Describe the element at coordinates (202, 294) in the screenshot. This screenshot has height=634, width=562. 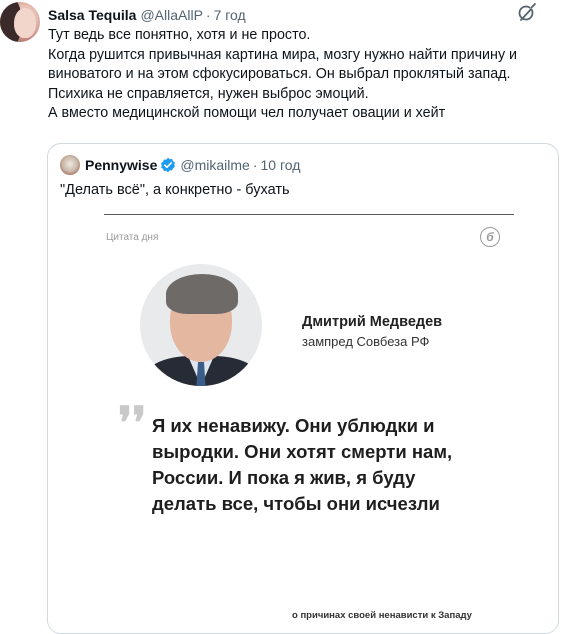
I see `portrait-hair` at that location.